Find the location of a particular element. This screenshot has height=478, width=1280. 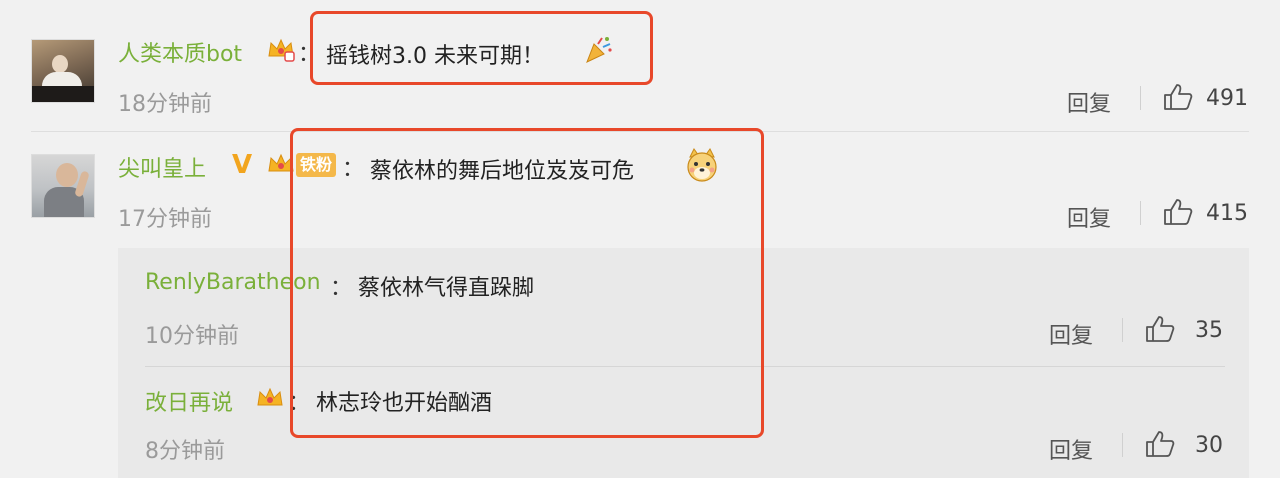

comment-time: 18分钟前 is located at coordinates (165, 104).